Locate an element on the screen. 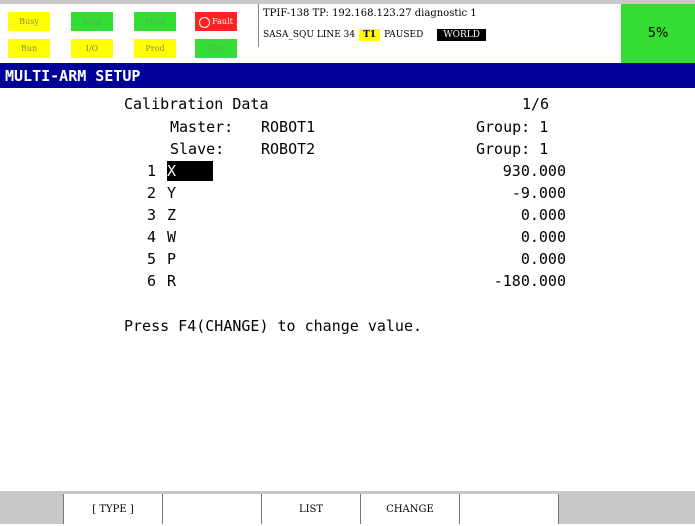 This screenshot has height=526, width=695. run-lamp: Run is located at coordinates (29, 48).